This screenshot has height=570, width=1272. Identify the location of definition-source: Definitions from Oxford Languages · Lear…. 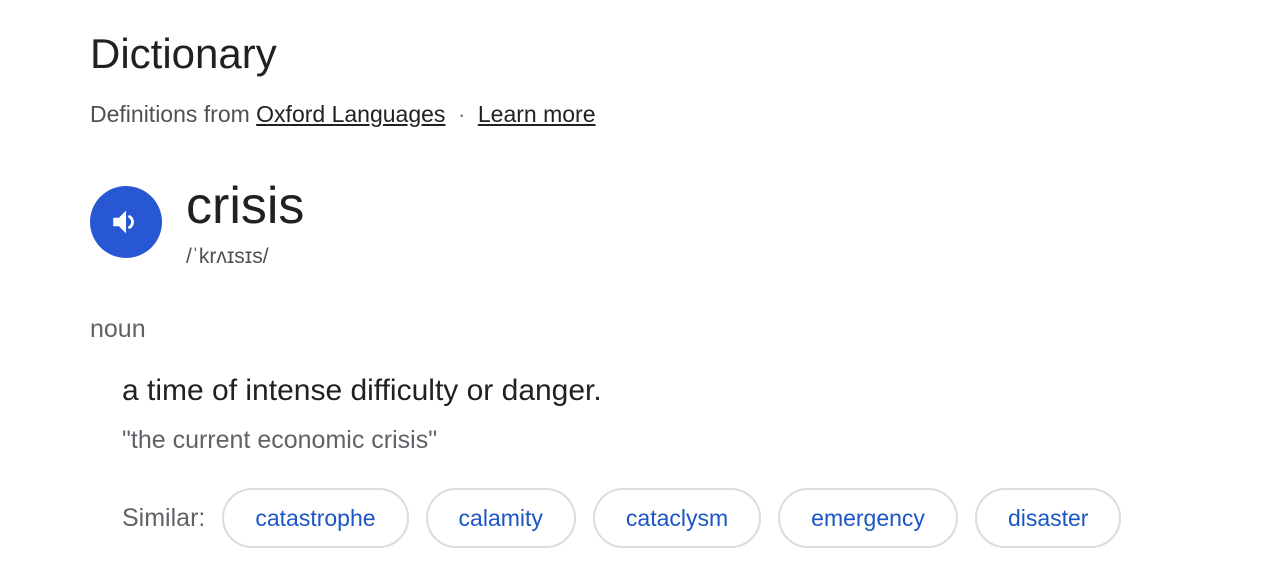
(343, 114).